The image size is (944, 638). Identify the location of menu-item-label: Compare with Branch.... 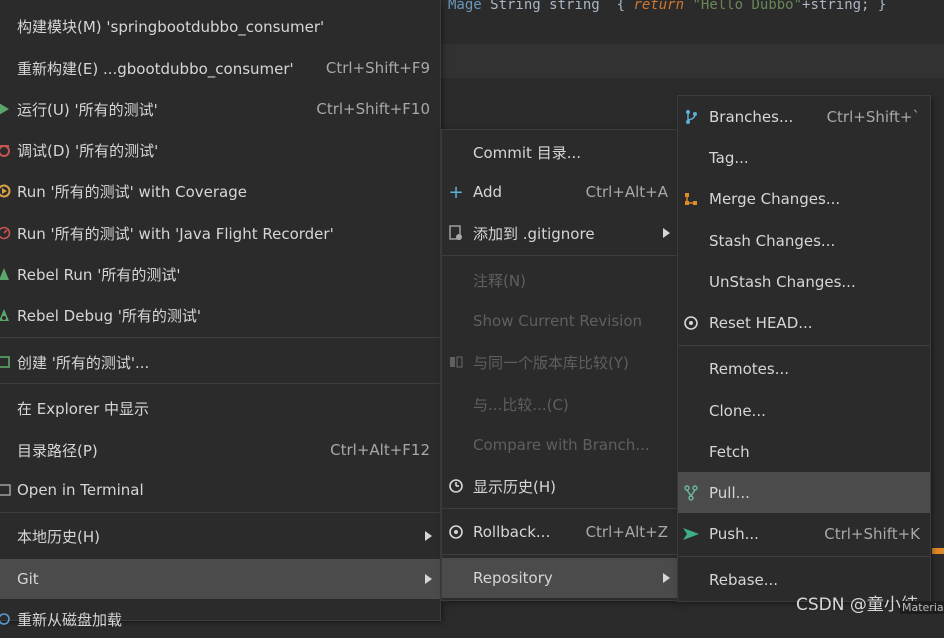
(561, 445).